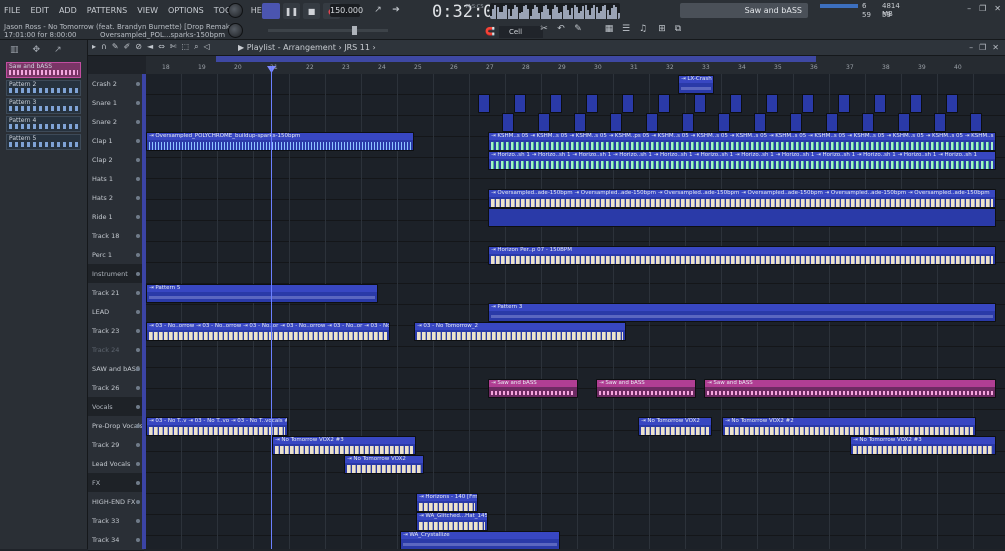 This screenshot has height=551, width=1005. Describe the element at coordinates (997, 8) in the screenshot. I see `close-icon: ✕` at that location.